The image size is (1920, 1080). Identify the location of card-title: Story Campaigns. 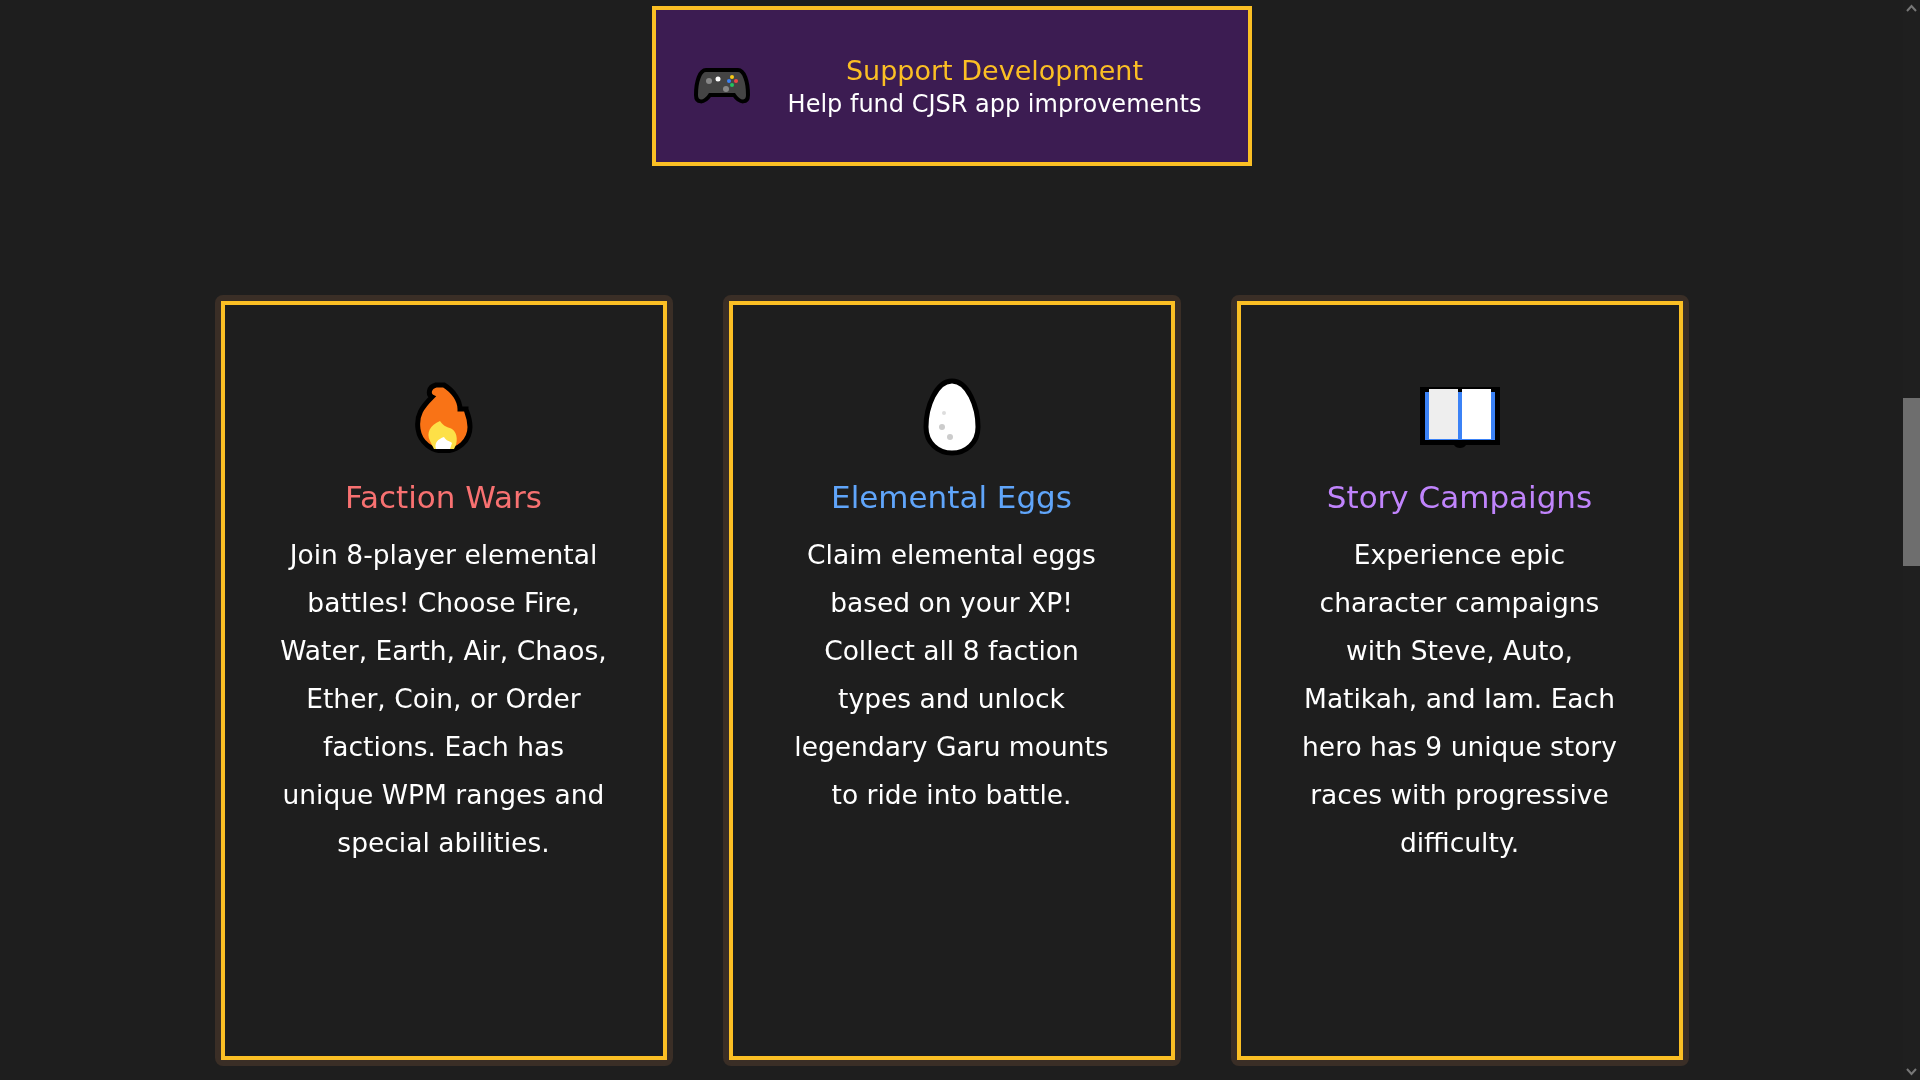
(1459, 497).